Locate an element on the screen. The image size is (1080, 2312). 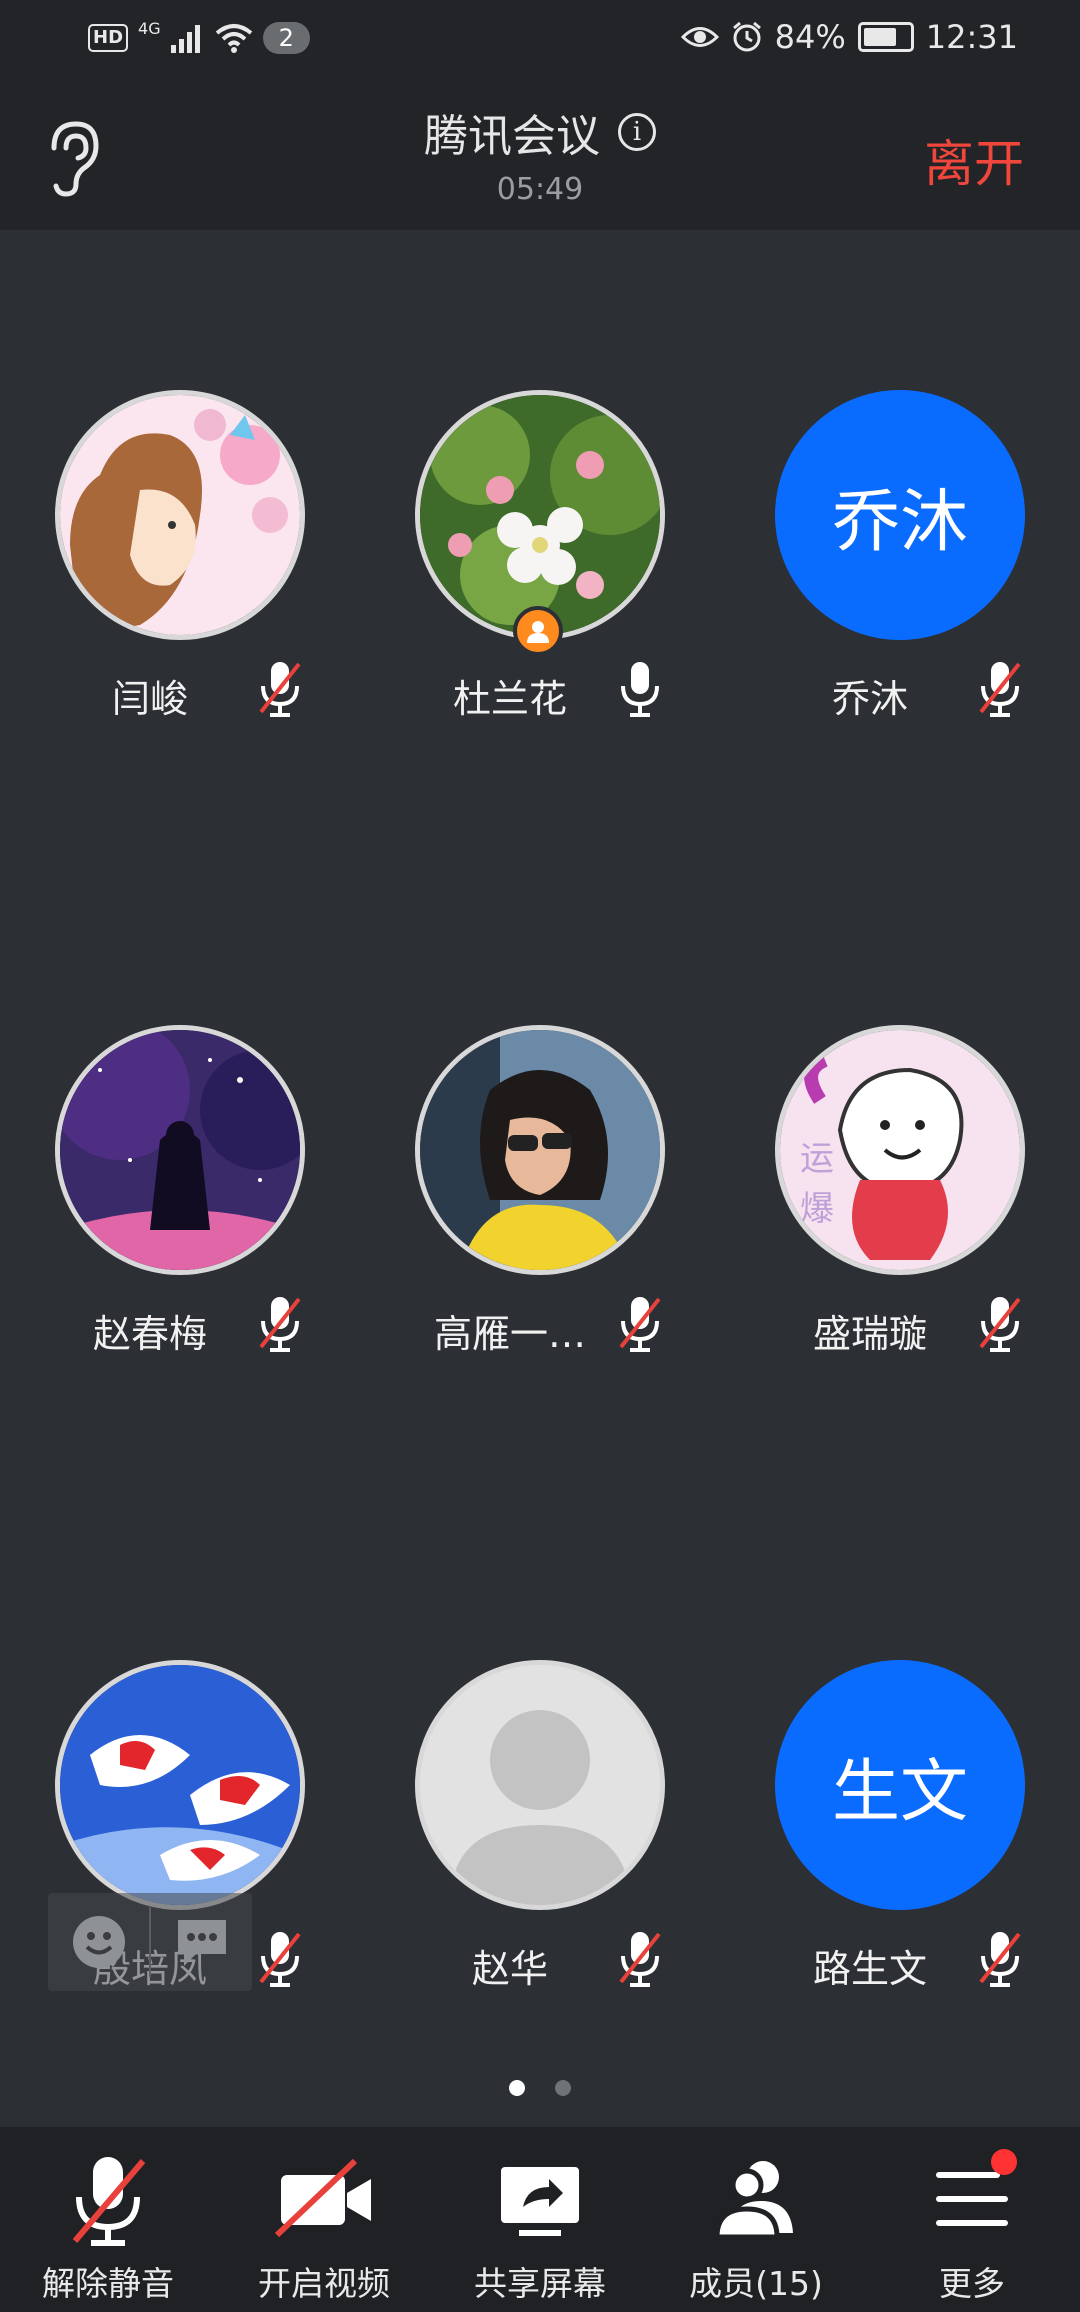
hd-icon: HD is located at coordinates (108, 38).